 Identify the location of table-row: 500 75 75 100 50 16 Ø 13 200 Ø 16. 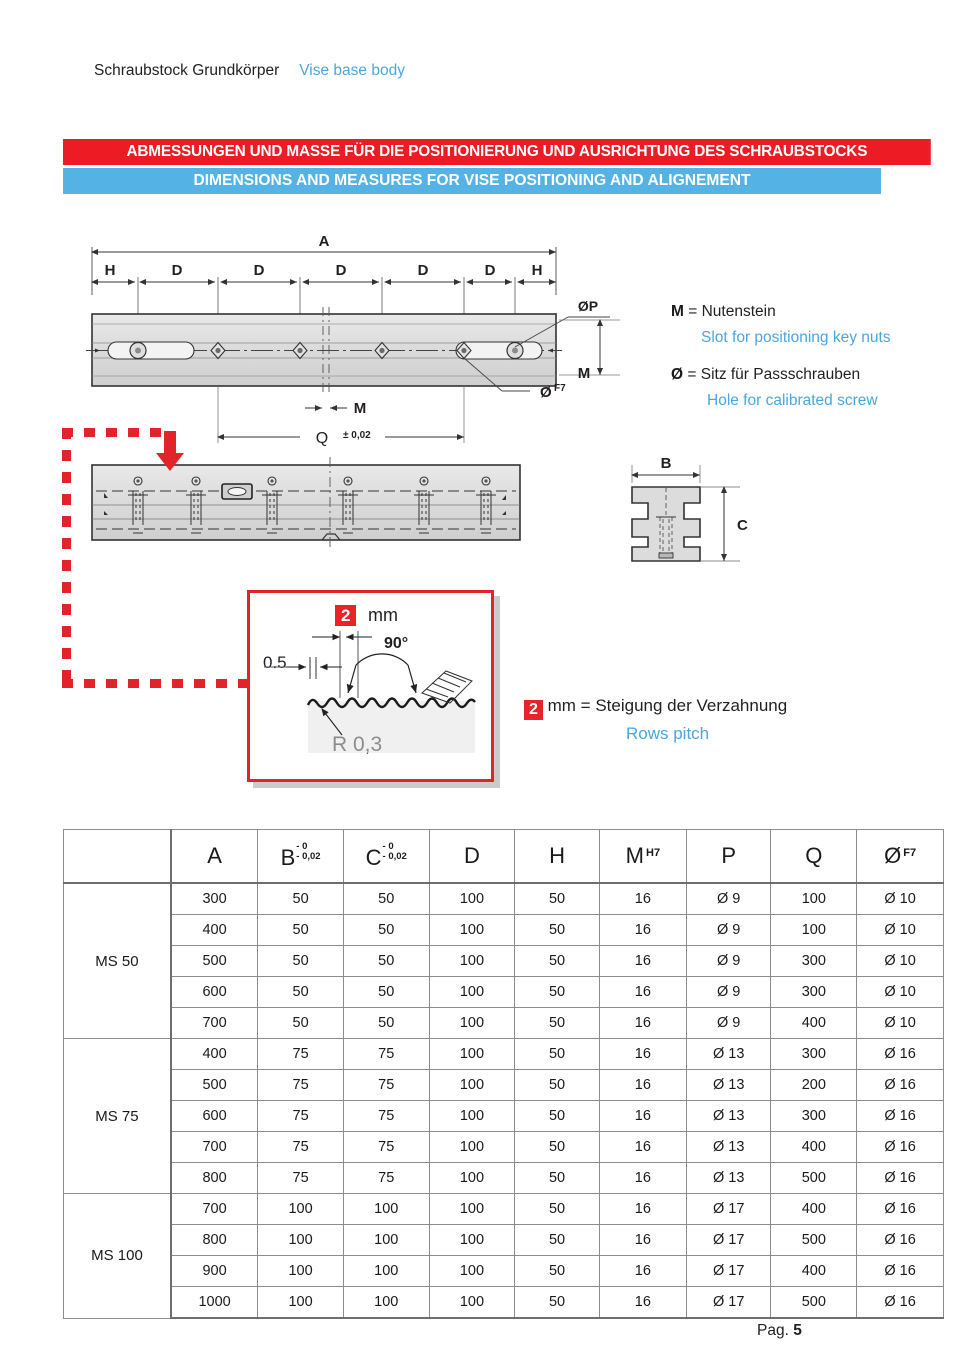
(504, 1085).